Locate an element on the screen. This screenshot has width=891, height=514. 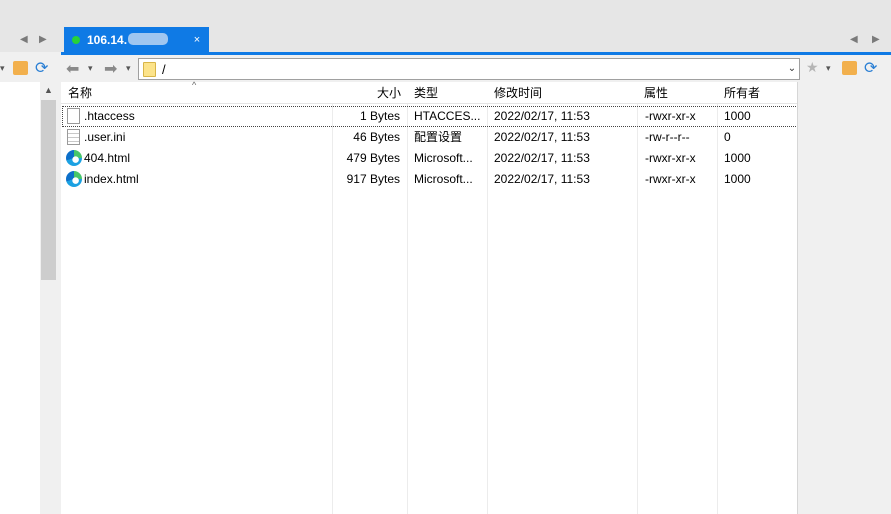
left-home-icon is located at coordinates (20, 68).